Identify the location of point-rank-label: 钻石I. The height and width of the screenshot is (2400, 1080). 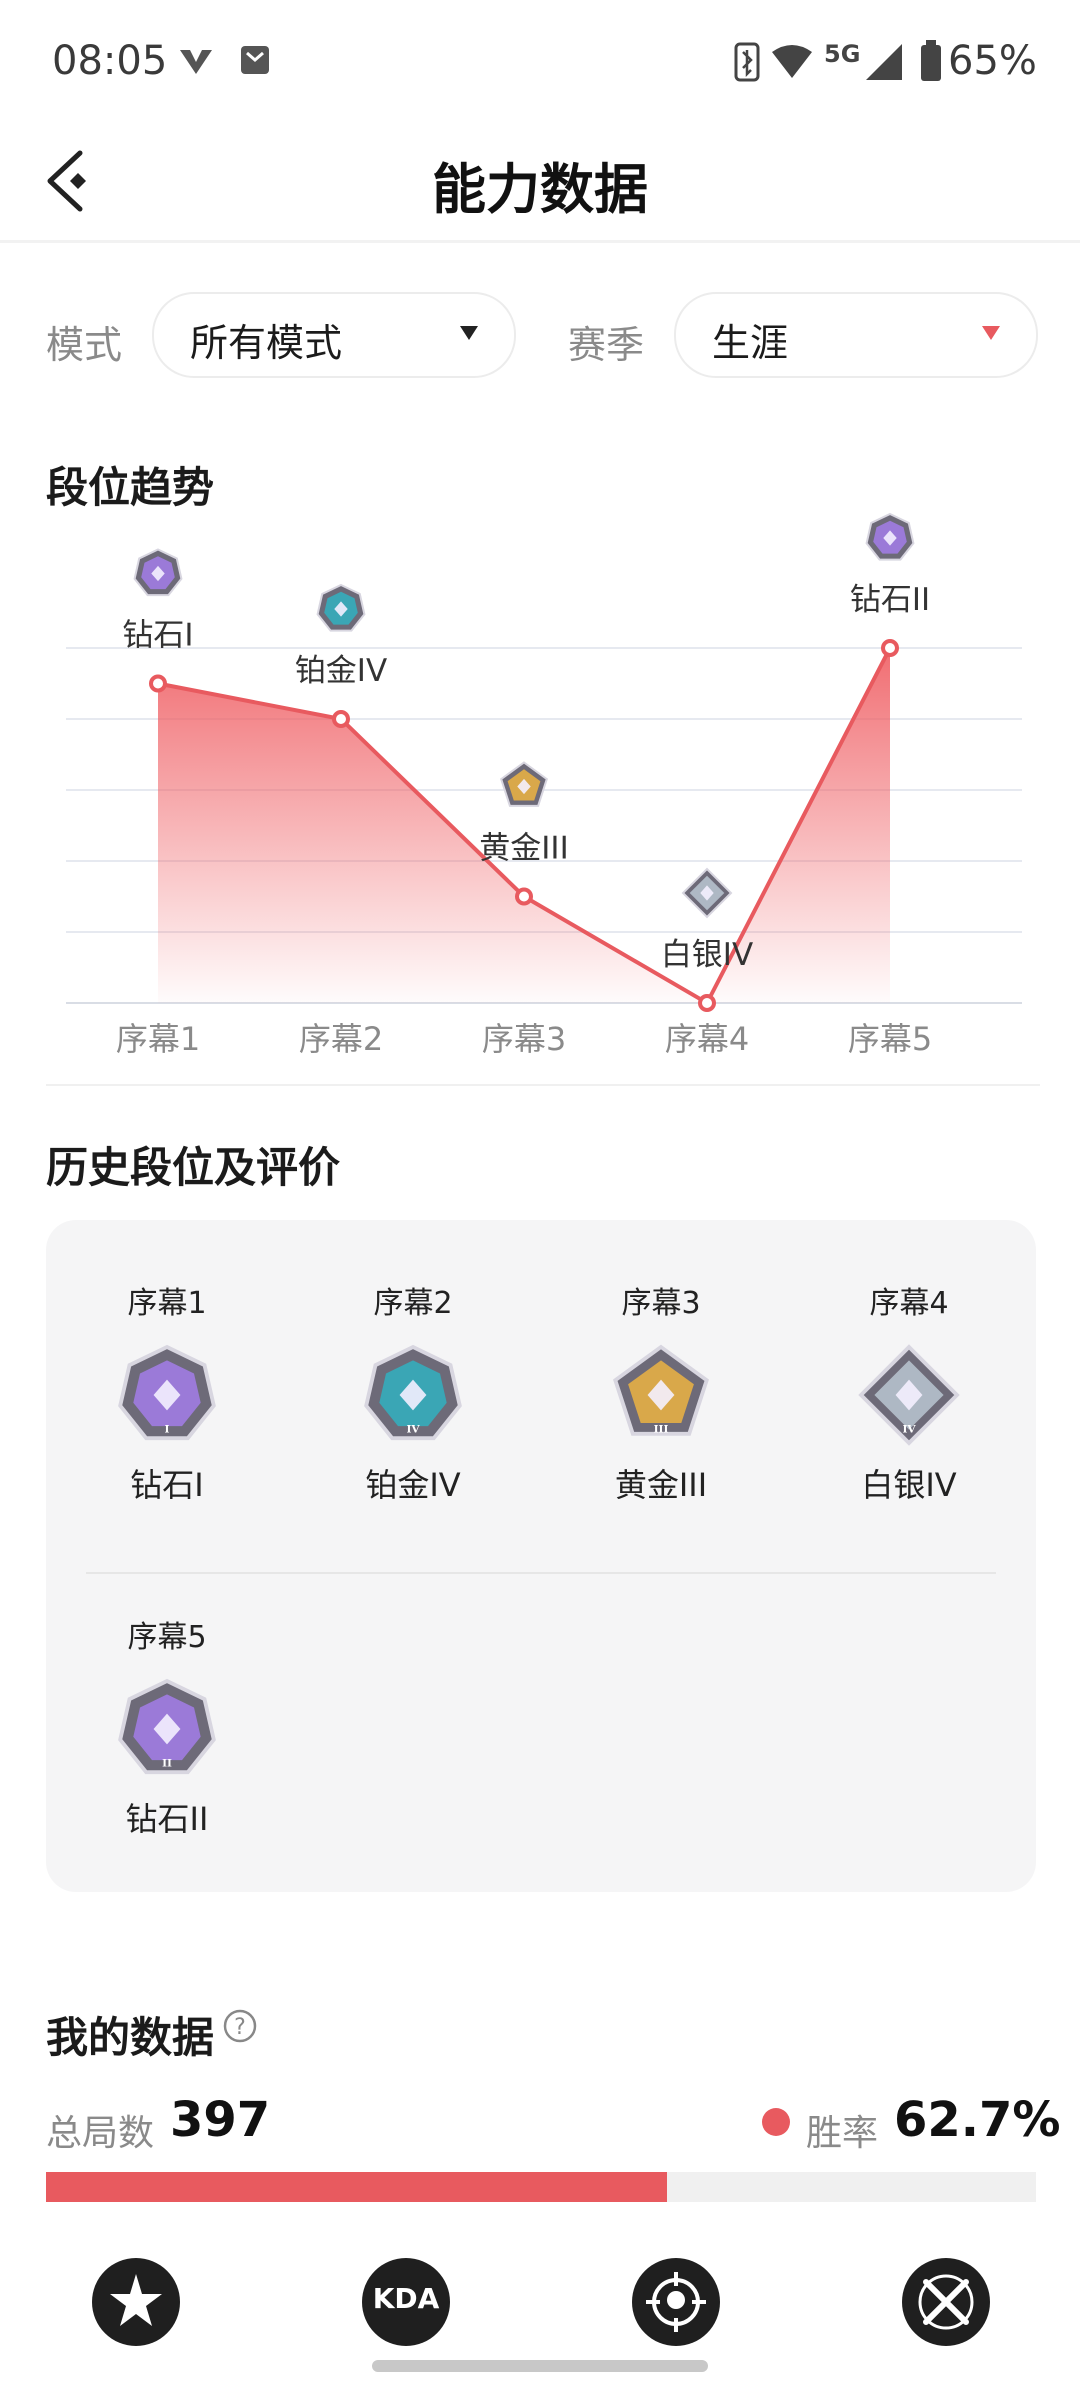
(157, 636).